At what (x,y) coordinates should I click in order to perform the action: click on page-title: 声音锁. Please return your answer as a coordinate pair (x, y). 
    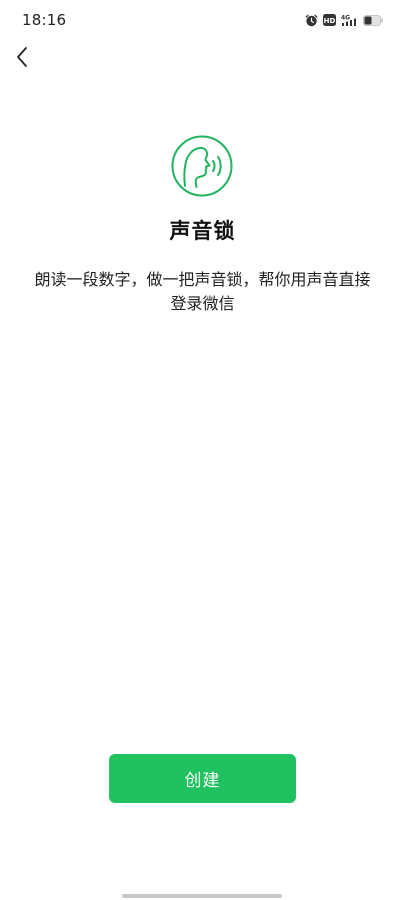
    Looking at the image, I should click on (202, 231).